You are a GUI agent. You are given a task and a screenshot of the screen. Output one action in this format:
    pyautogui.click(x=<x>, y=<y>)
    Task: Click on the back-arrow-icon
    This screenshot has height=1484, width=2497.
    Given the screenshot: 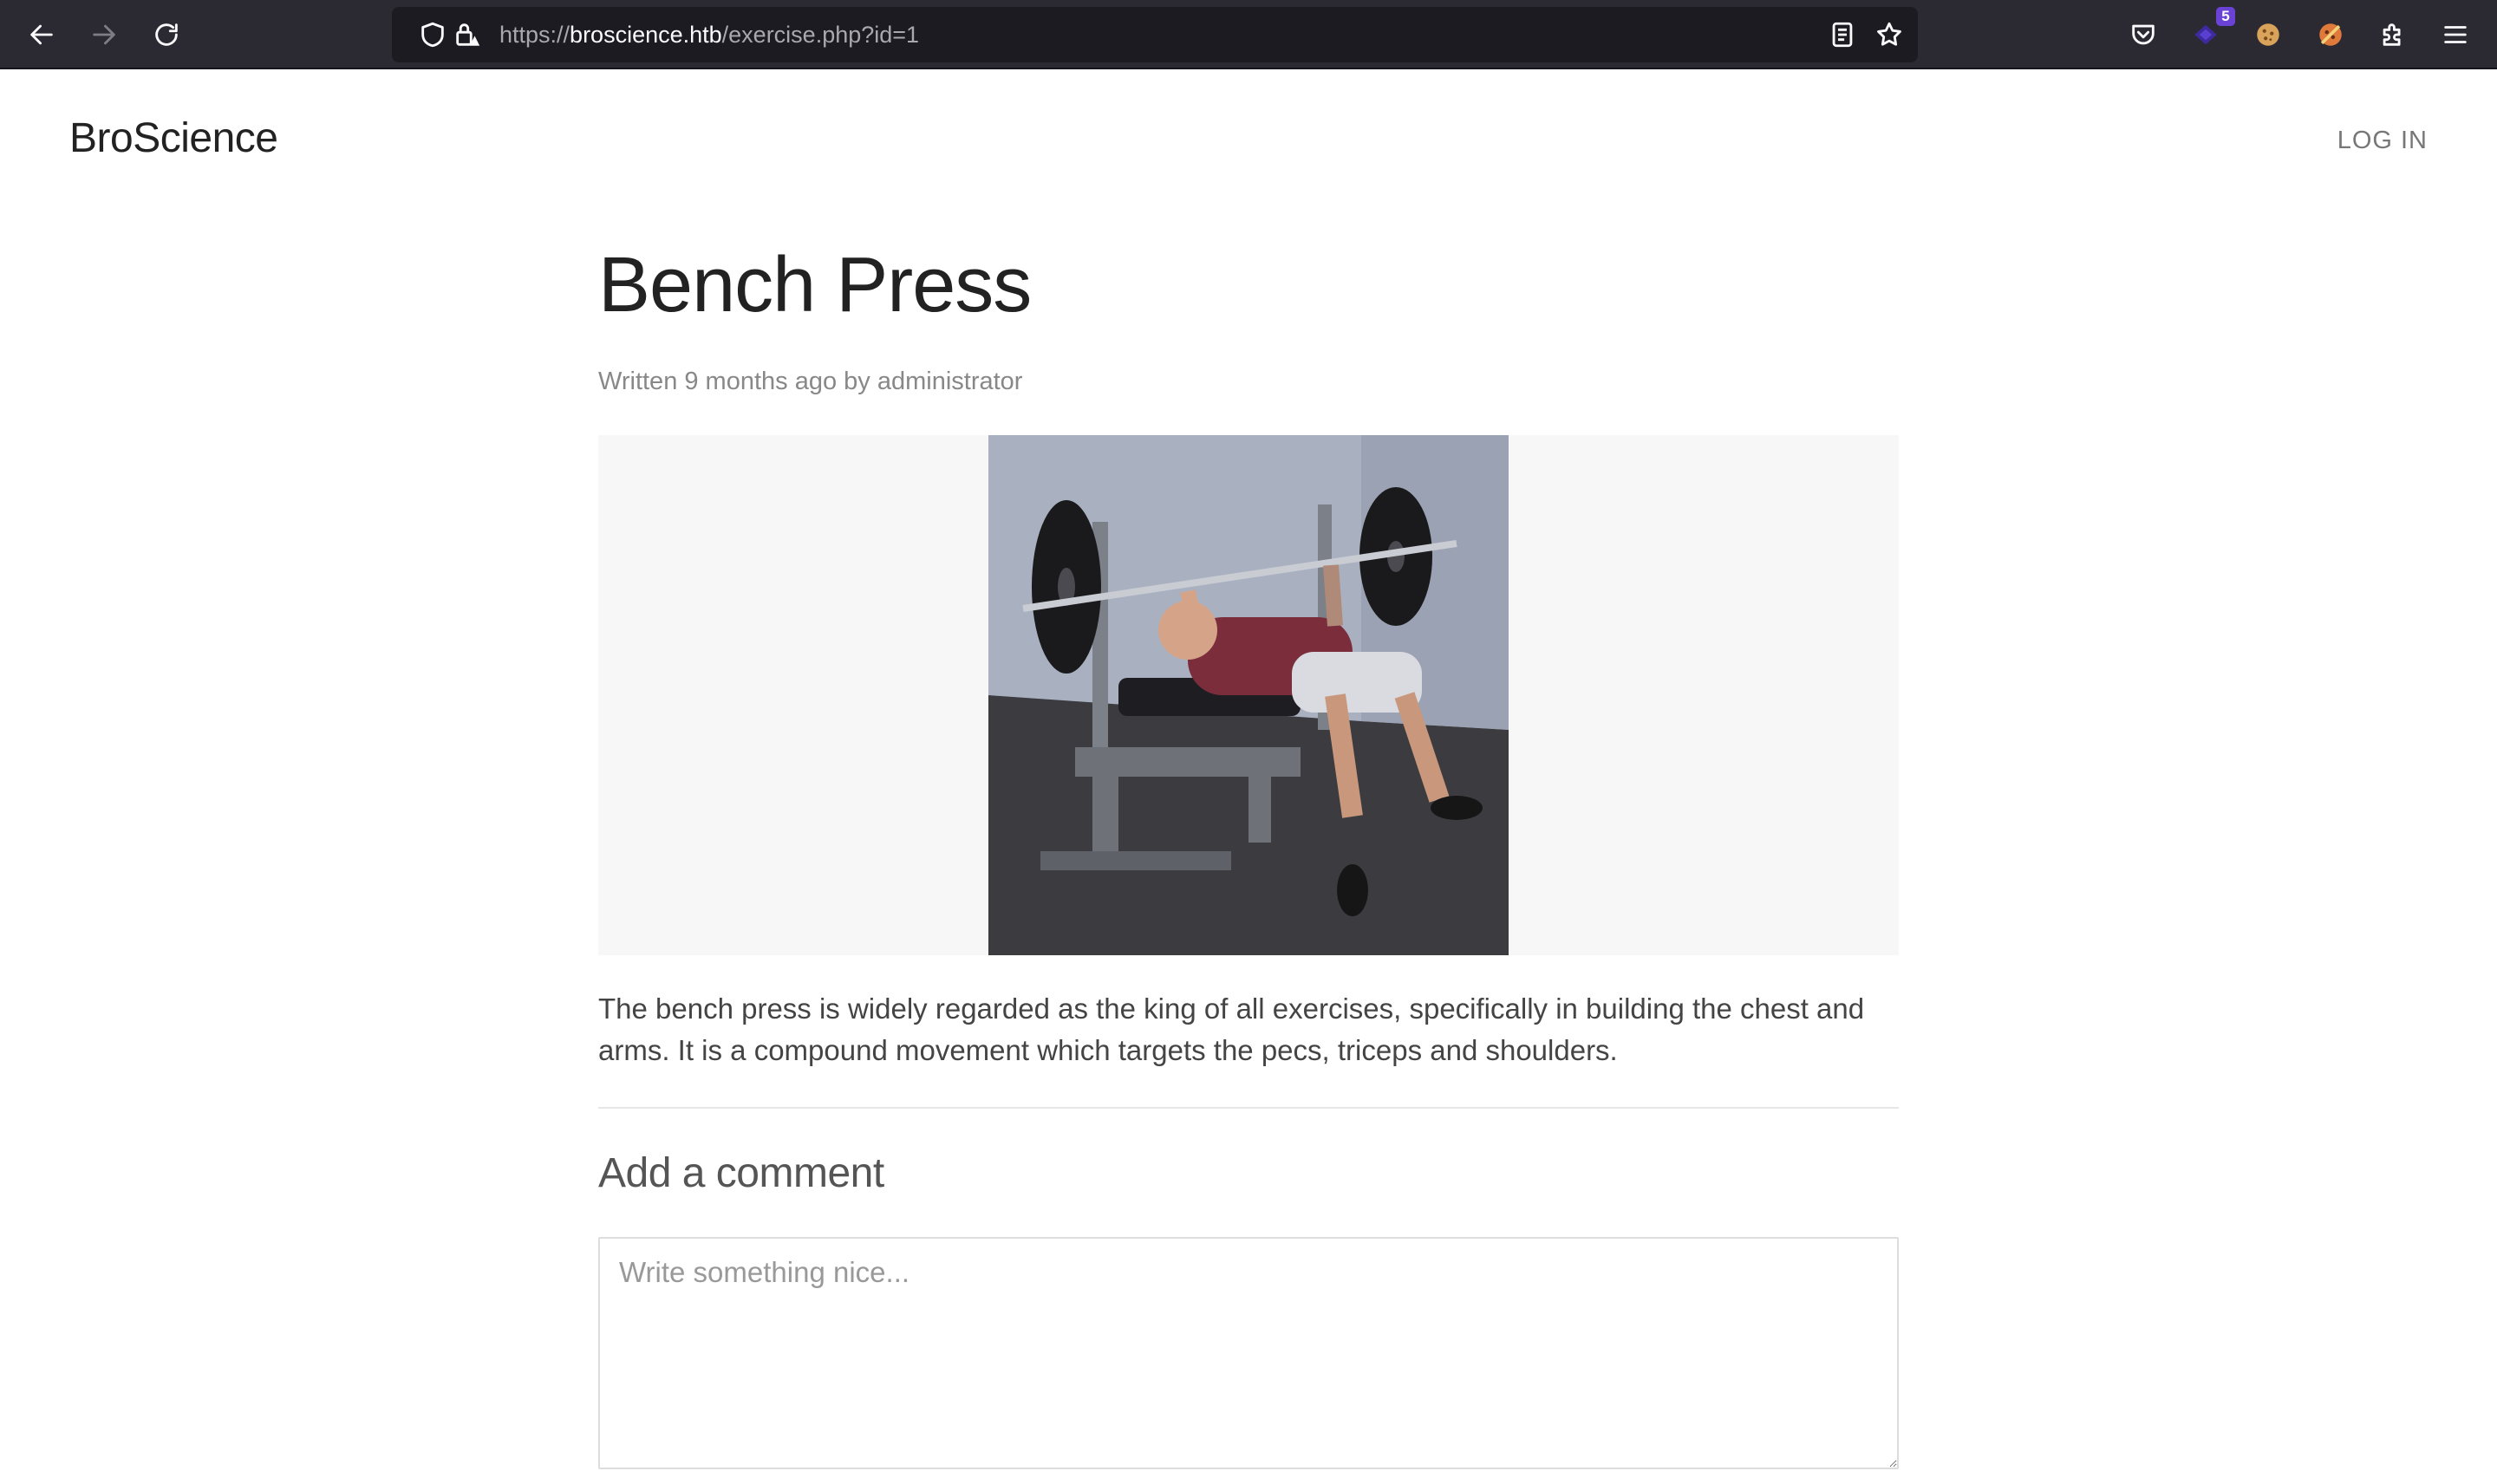 What is the action you would take?
    pyautogui.click(x=41, y=34)
    